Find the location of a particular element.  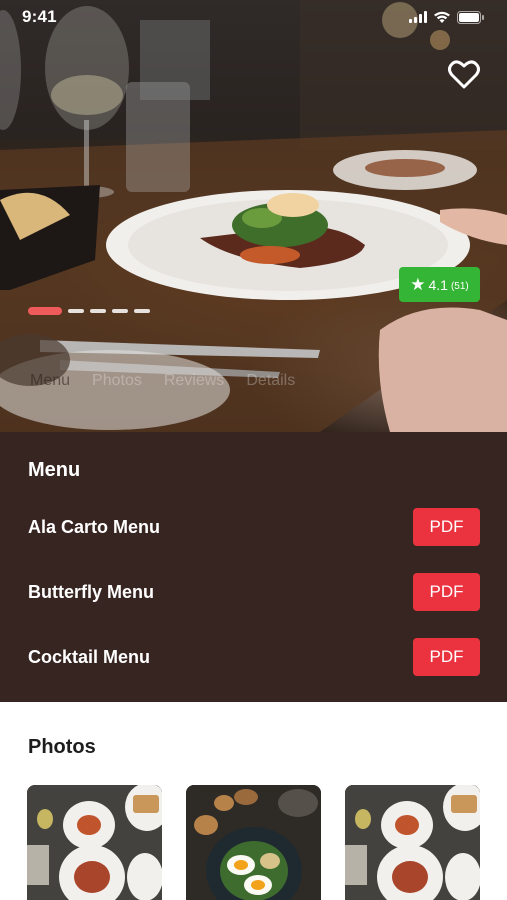

tab-menu: Menu is located at coordinates (50, 381).